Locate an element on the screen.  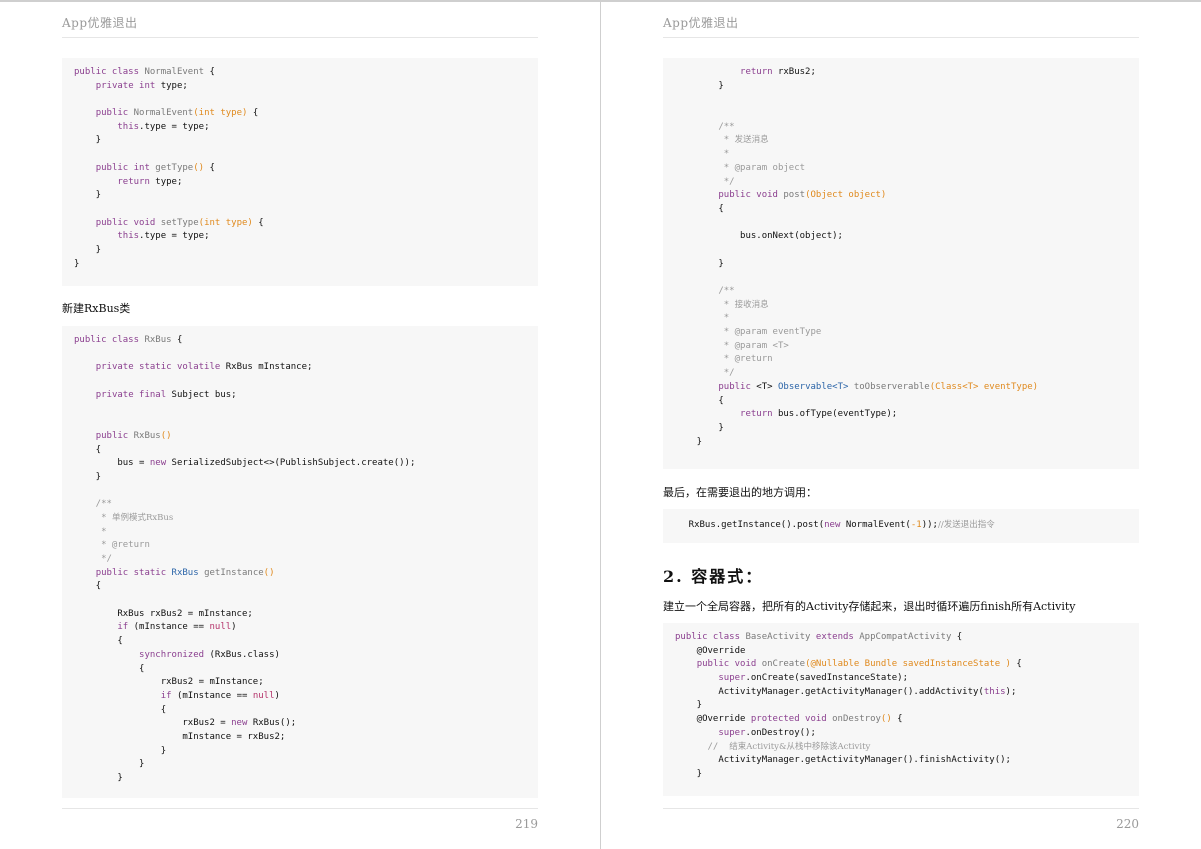
code-line: * 接收消息 is located at coordinates (907, 306).